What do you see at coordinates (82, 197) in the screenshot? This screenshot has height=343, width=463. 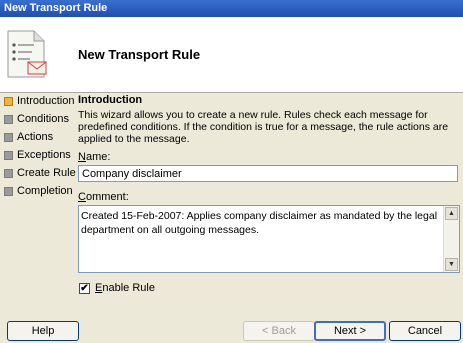 I see `comment-label-accel: C` at bounding box center [82, 197].